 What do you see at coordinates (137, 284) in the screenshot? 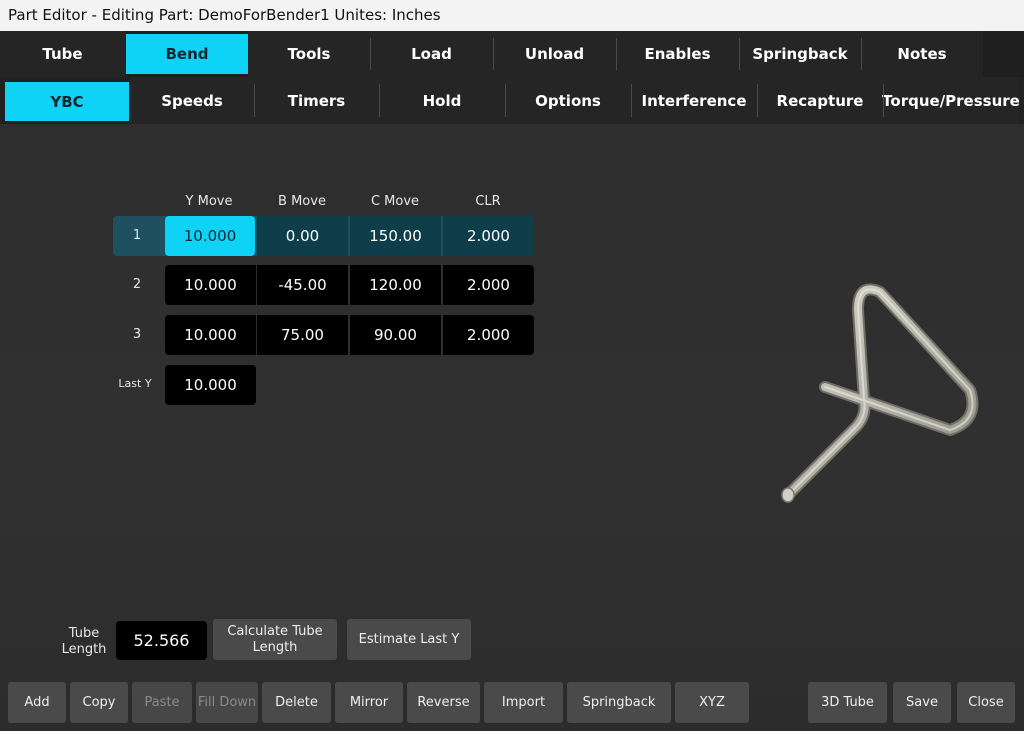
I see `row-label-2: 2` at bounding box center [137, 284].